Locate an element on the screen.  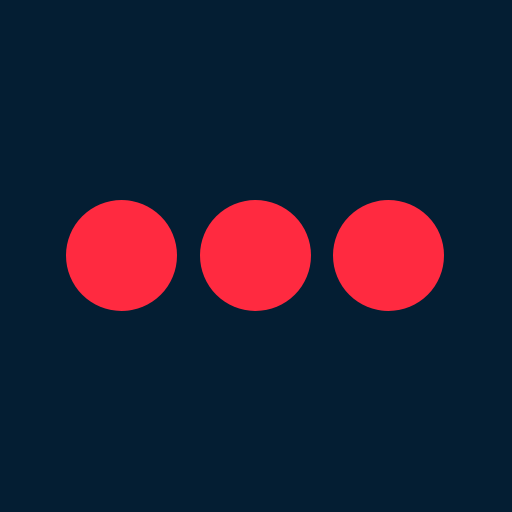
dot-center is located at coordinates (255, 255).